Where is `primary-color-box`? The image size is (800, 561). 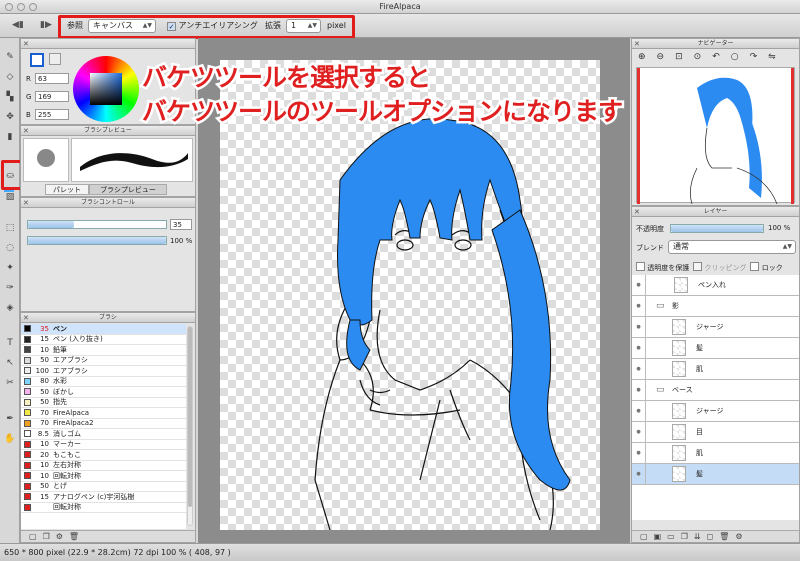 primary-color-box is located at coordinates (37, 60).